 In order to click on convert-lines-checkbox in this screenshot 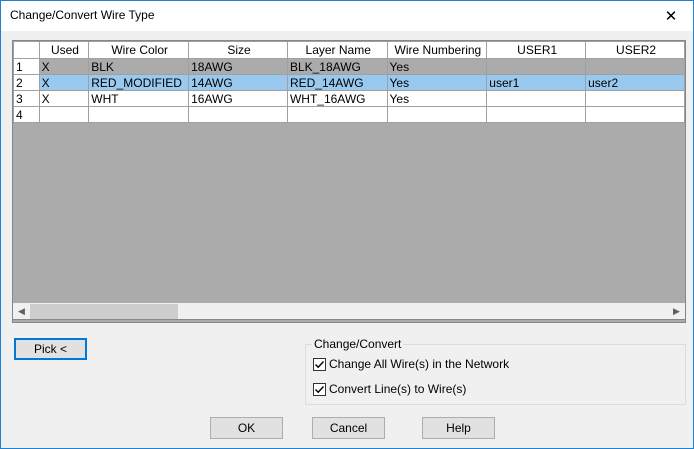, I will do `click(319, 389)`.